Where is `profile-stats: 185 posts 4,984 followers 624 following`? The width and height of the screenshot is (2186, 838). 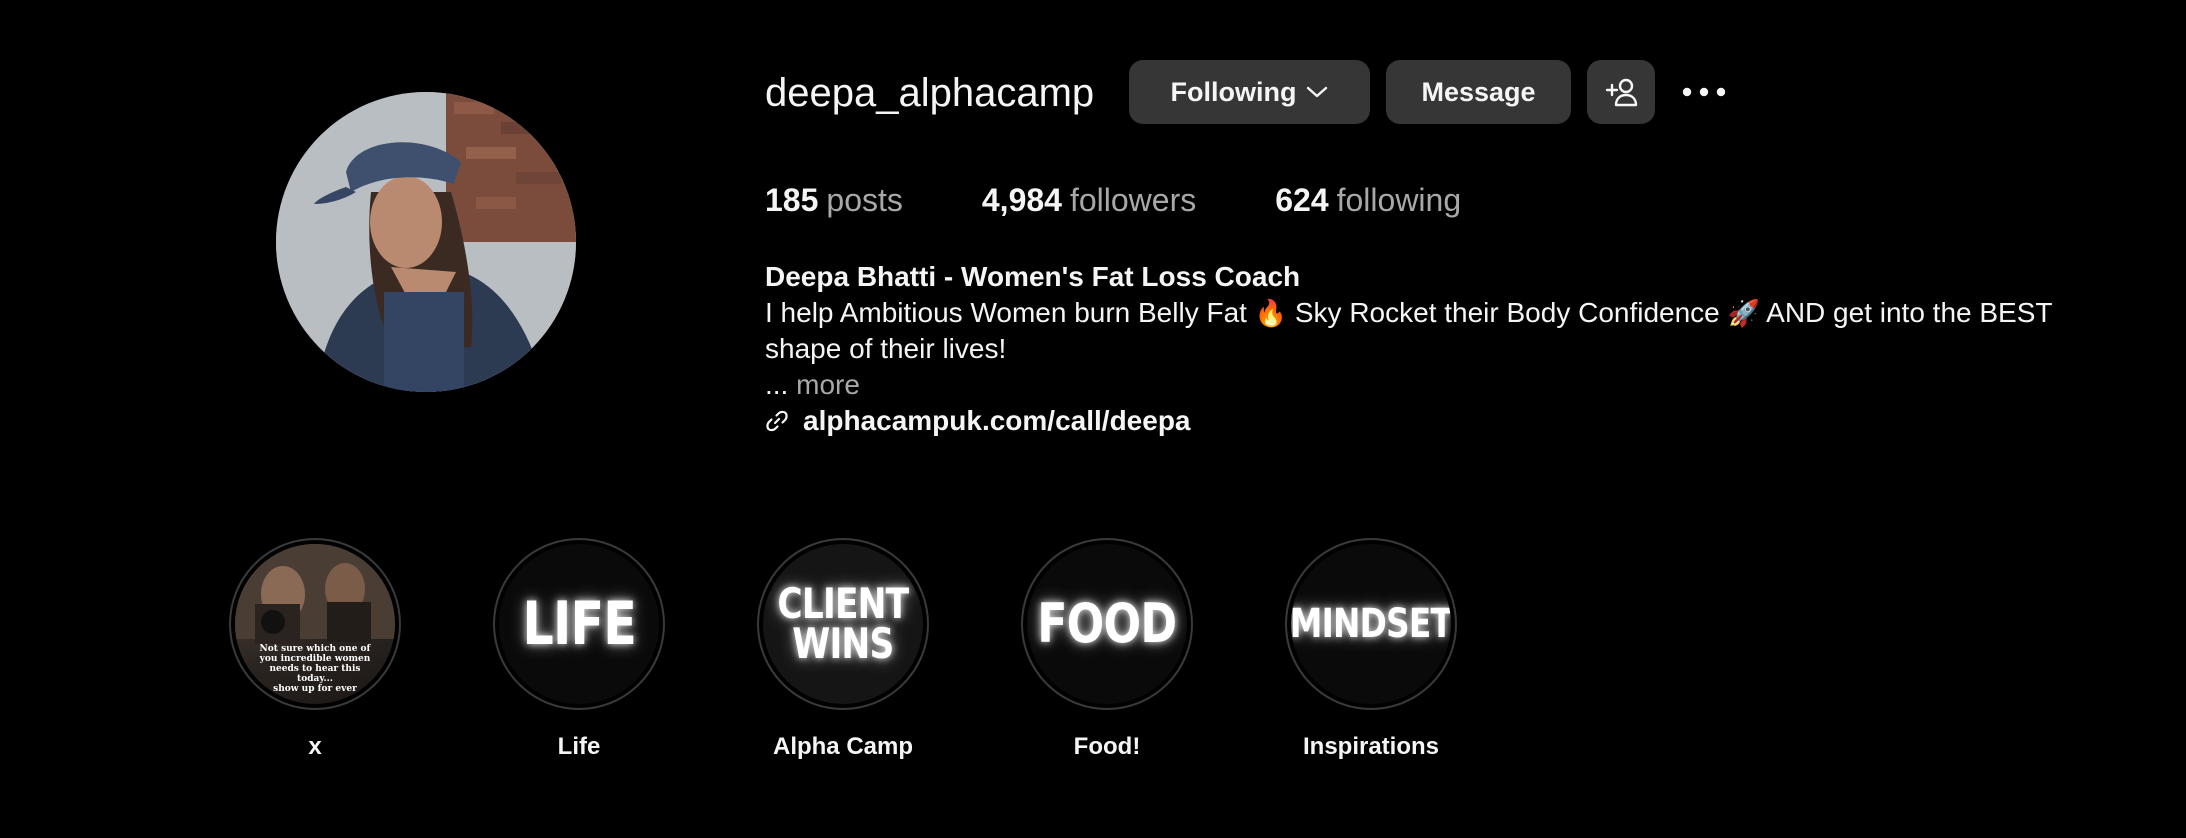
profile-stats: 185 posts 4,984 followers 624 following is located at coordinates (1152, 200).